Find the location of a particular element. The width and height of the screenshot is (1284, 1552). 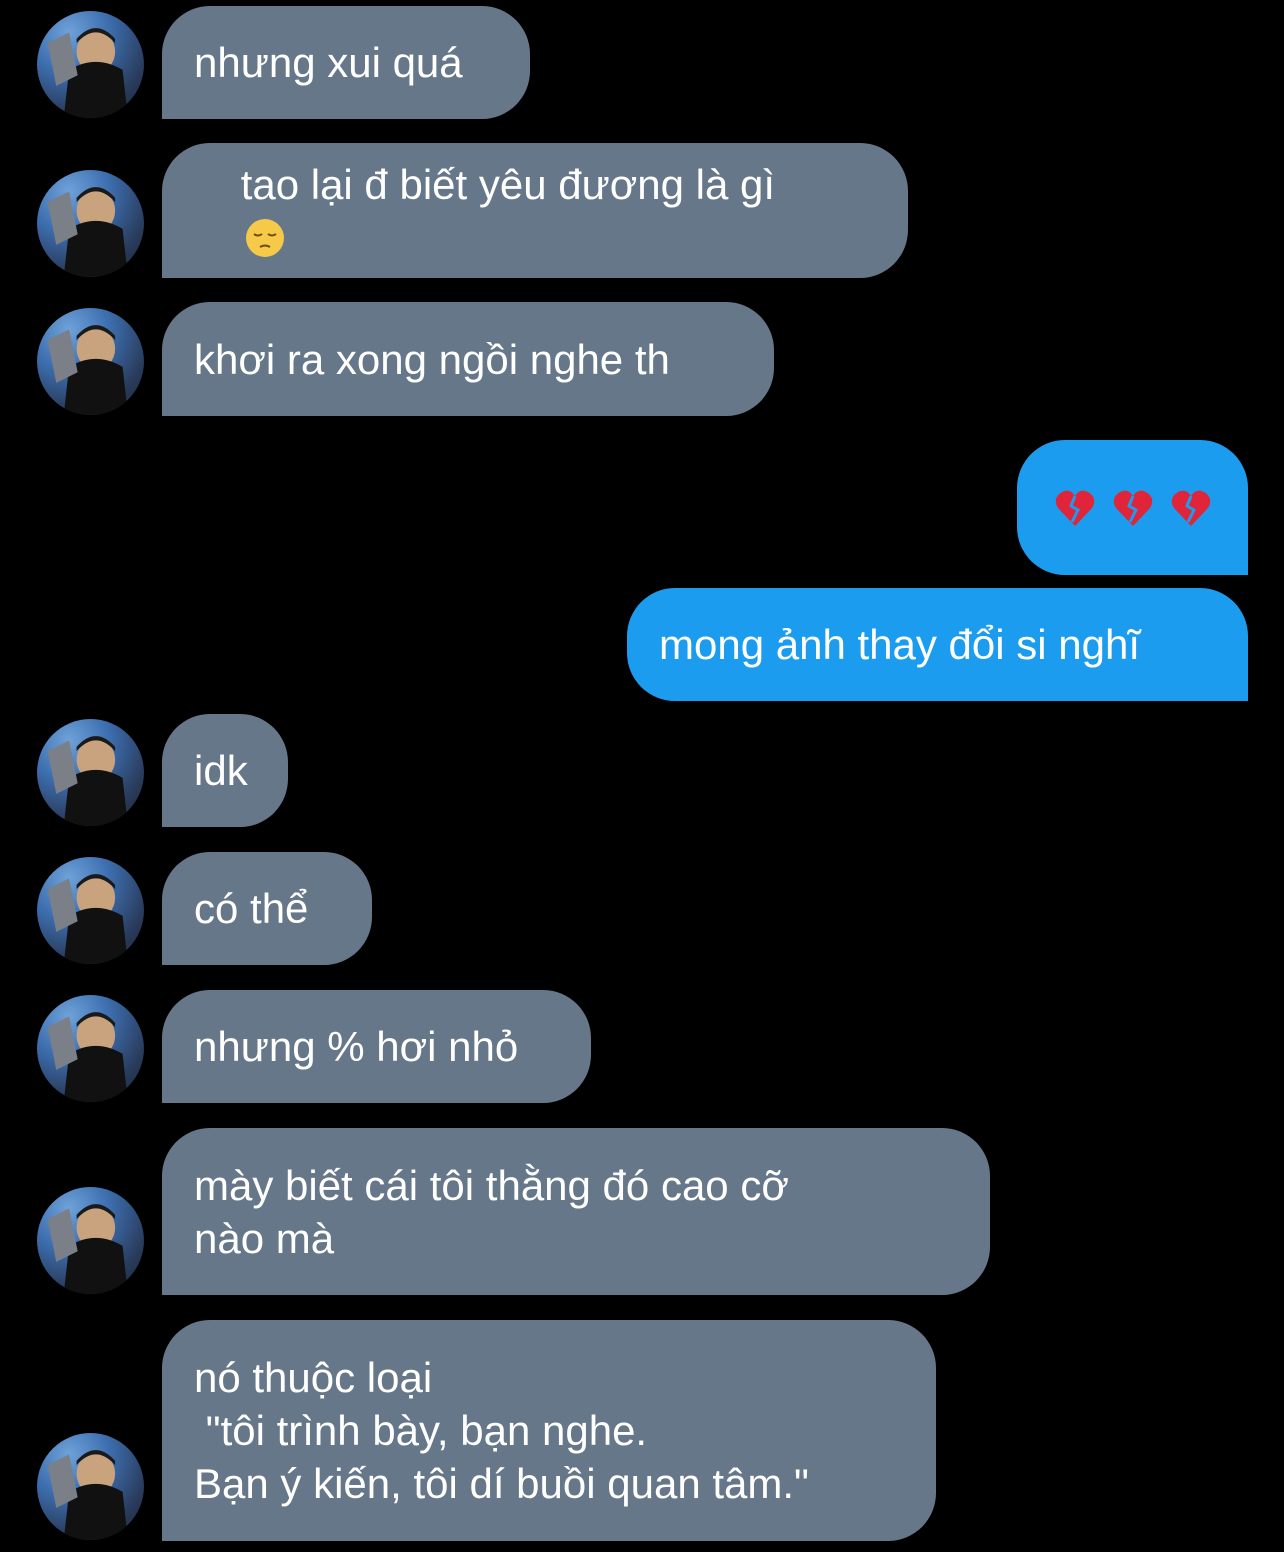

message-bubble-incoming: idk is located at coordinates (225, 770).